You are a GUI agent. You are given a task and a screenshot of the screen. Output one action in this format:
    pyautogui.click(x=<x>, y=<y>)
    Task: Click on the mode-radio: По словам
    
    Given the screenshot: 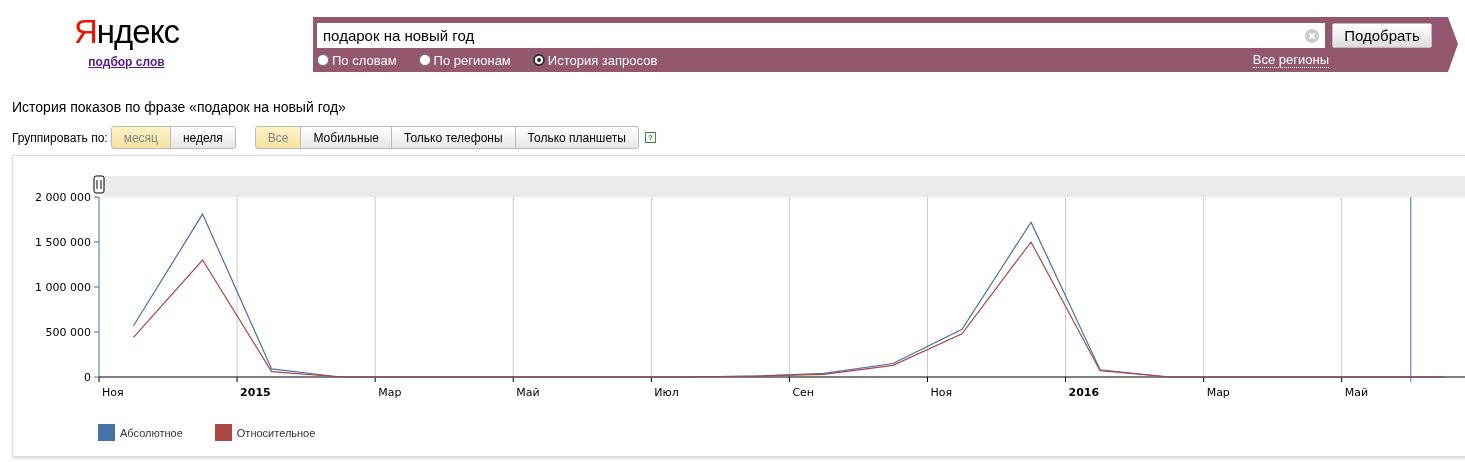 What is the action you would take?
    pyautogui.click(x=357, y=60)
    